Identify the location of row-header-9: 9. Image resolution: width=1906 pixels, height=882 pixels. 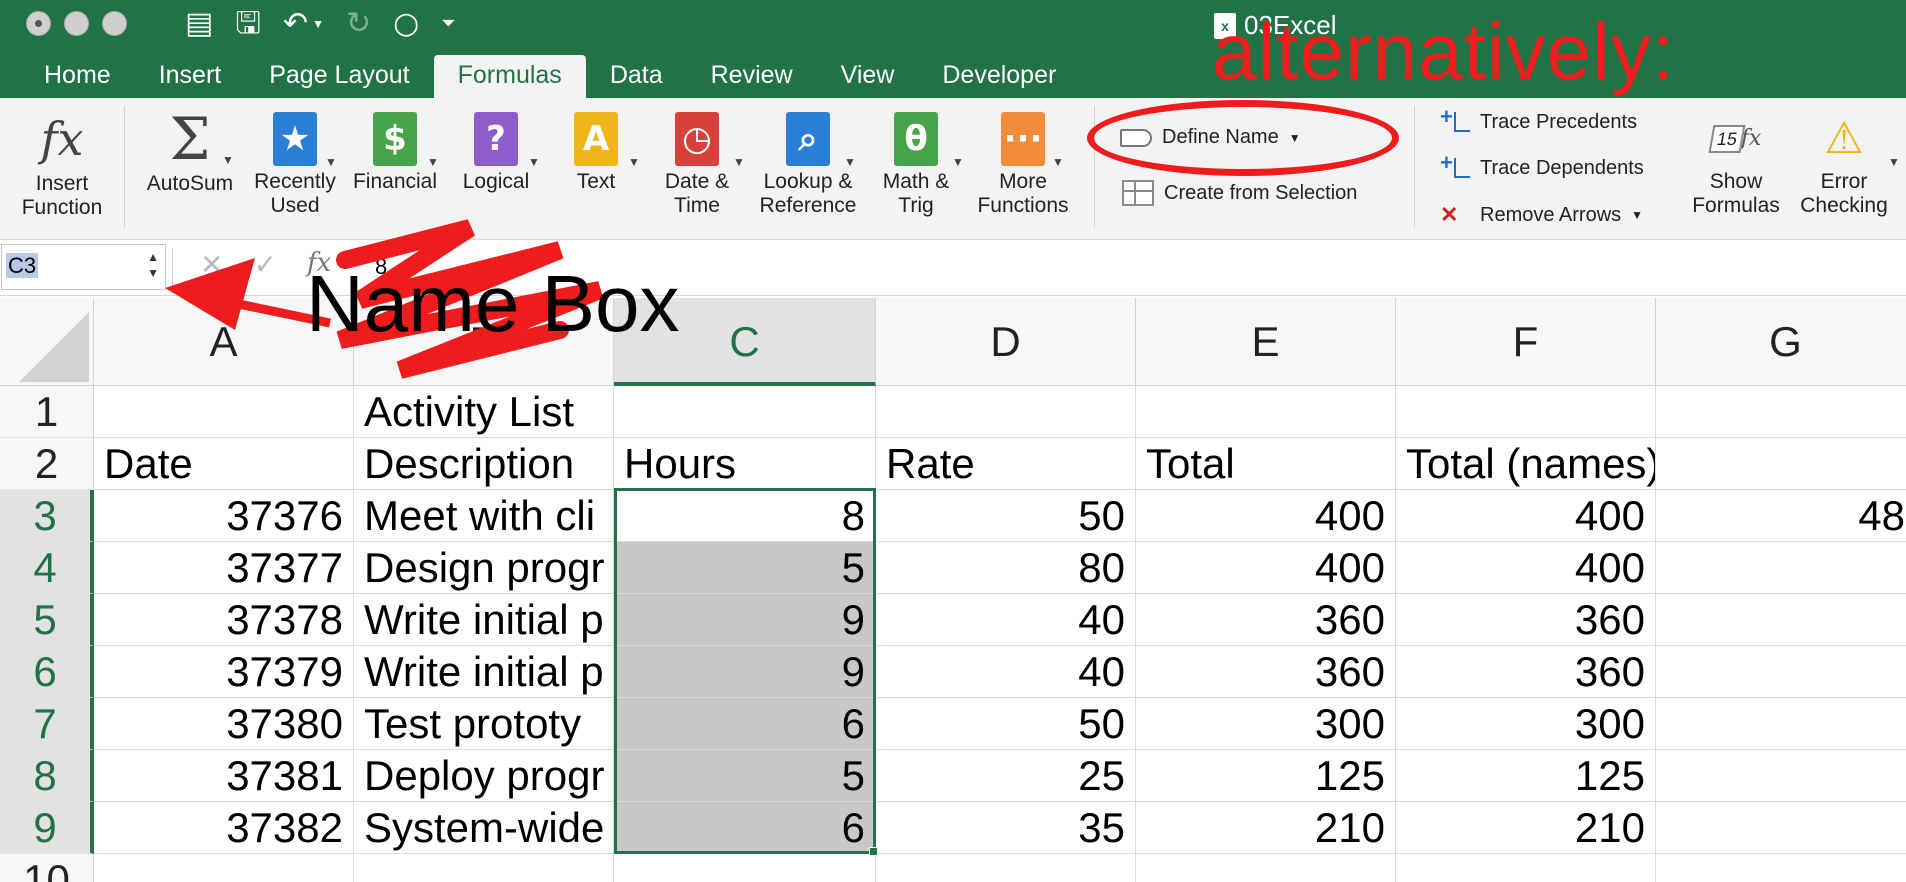
(47, 828).